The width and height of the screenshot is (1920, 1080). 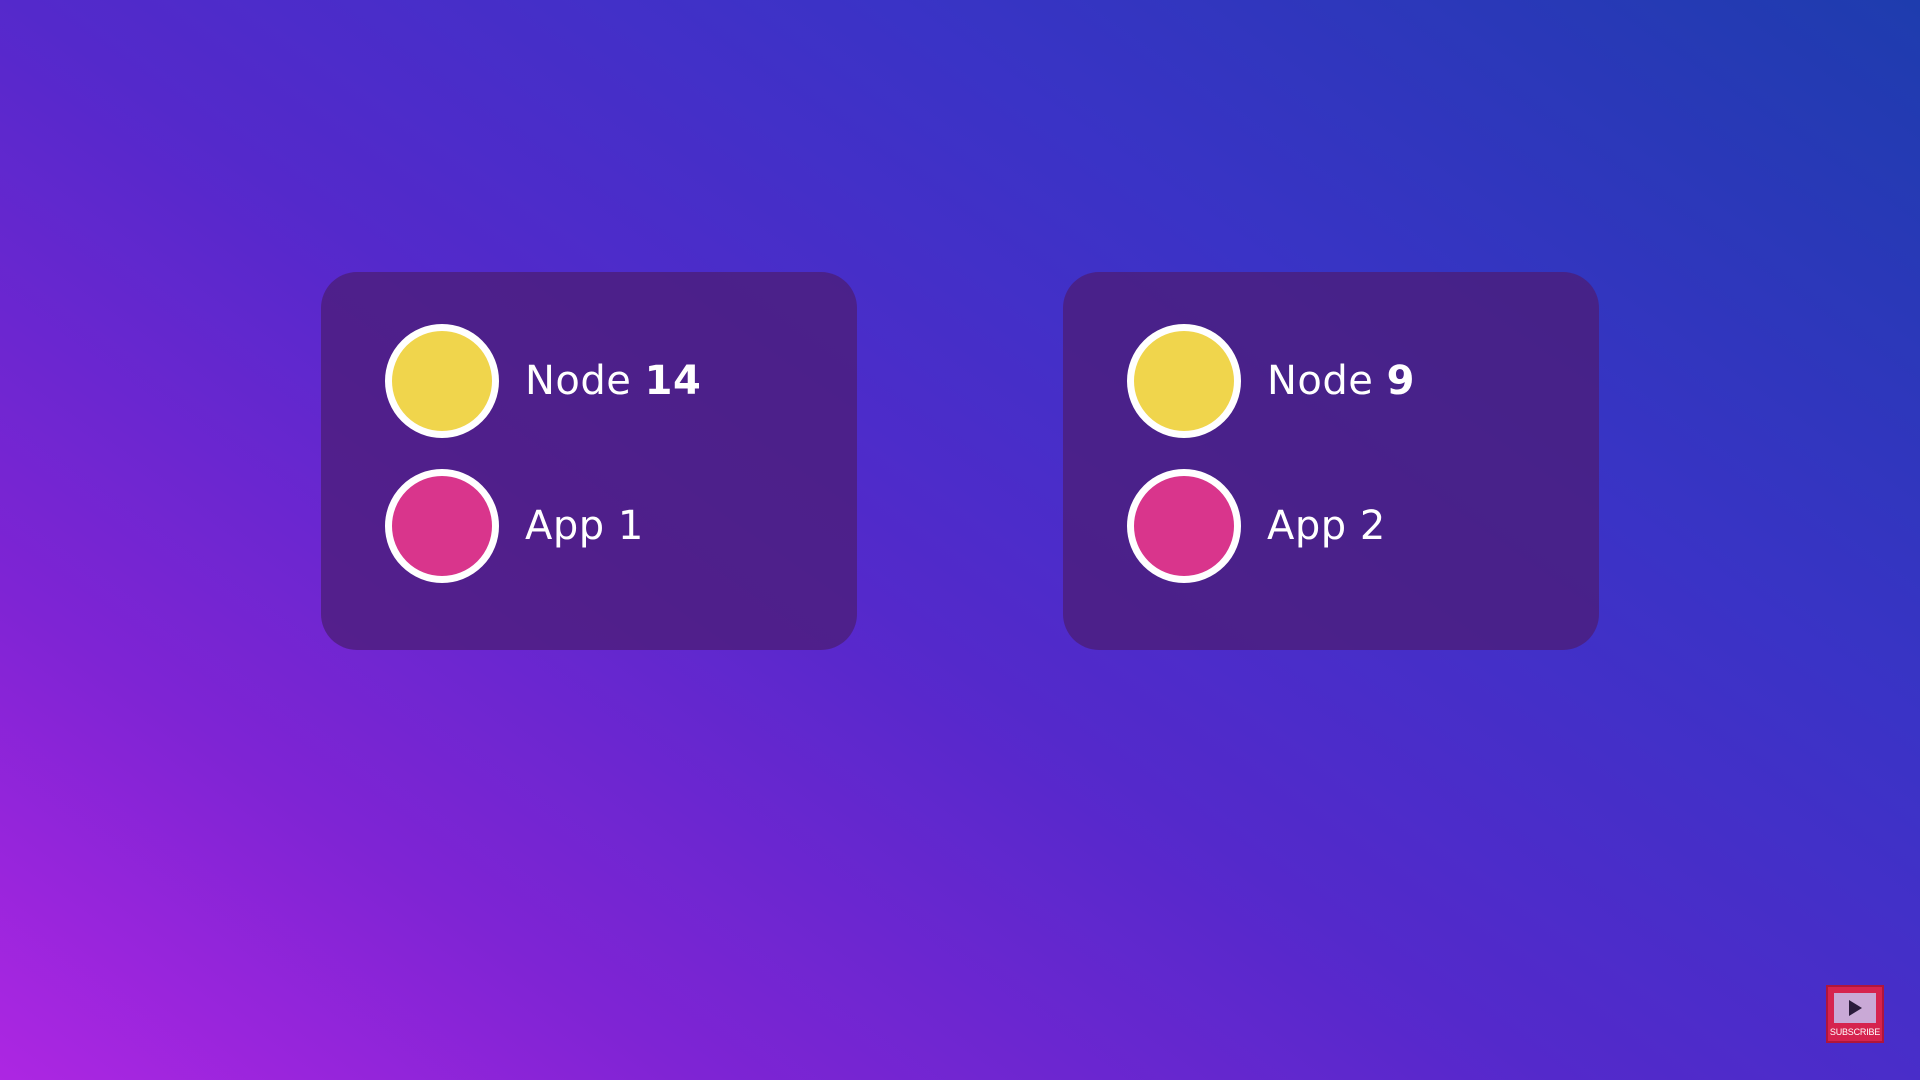 What do you see at coordinates (514, 526) in the screenshot?
I see `app-row: App 1` at bounding box center [514, 526].